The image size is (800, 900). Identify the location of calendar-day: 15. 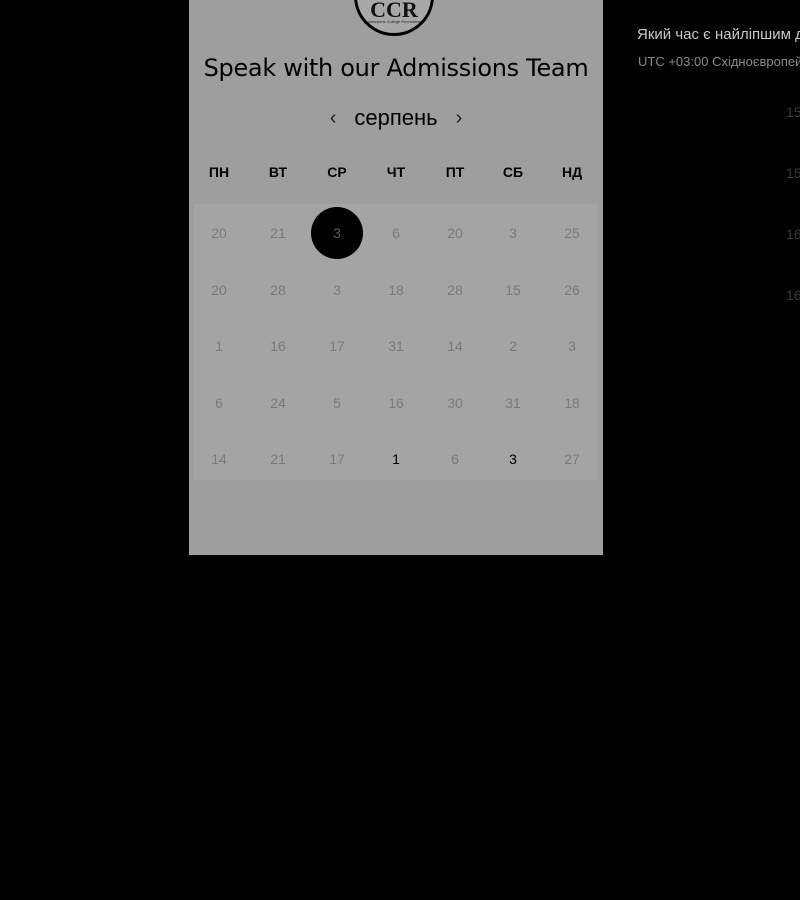
(513, 290).